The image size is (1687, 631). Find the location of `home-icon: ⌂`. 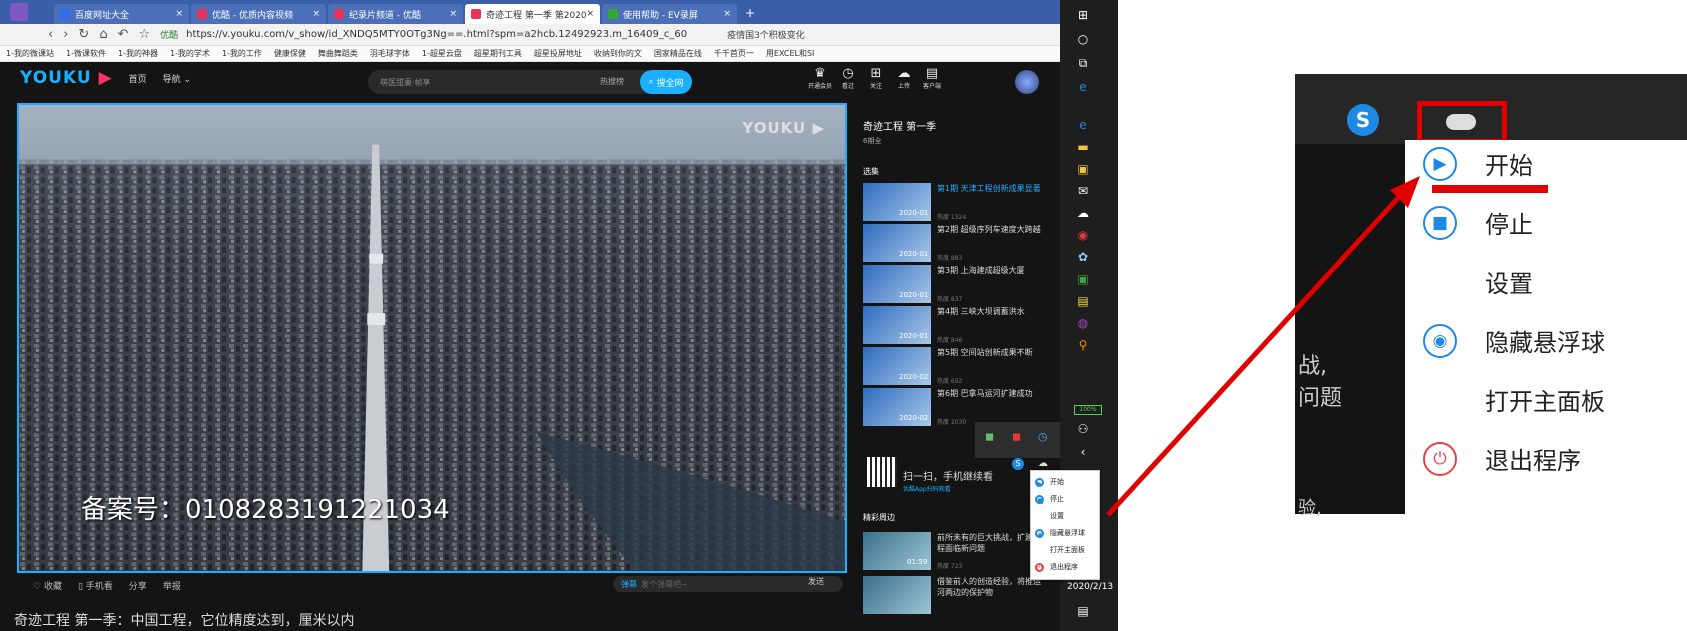

home-icon: ⌂ is located at coordinates (103, 34).